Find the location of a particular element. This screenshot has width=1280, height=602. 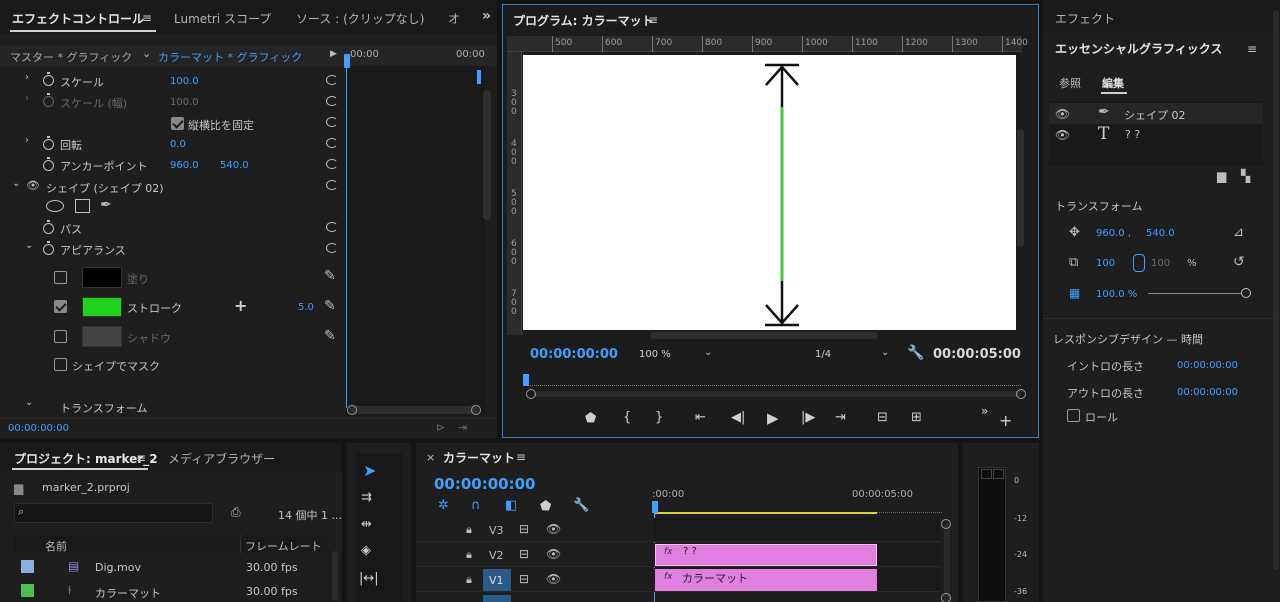

tab-media-browser: メディアブラウザー is located at coordinates (221, 458).